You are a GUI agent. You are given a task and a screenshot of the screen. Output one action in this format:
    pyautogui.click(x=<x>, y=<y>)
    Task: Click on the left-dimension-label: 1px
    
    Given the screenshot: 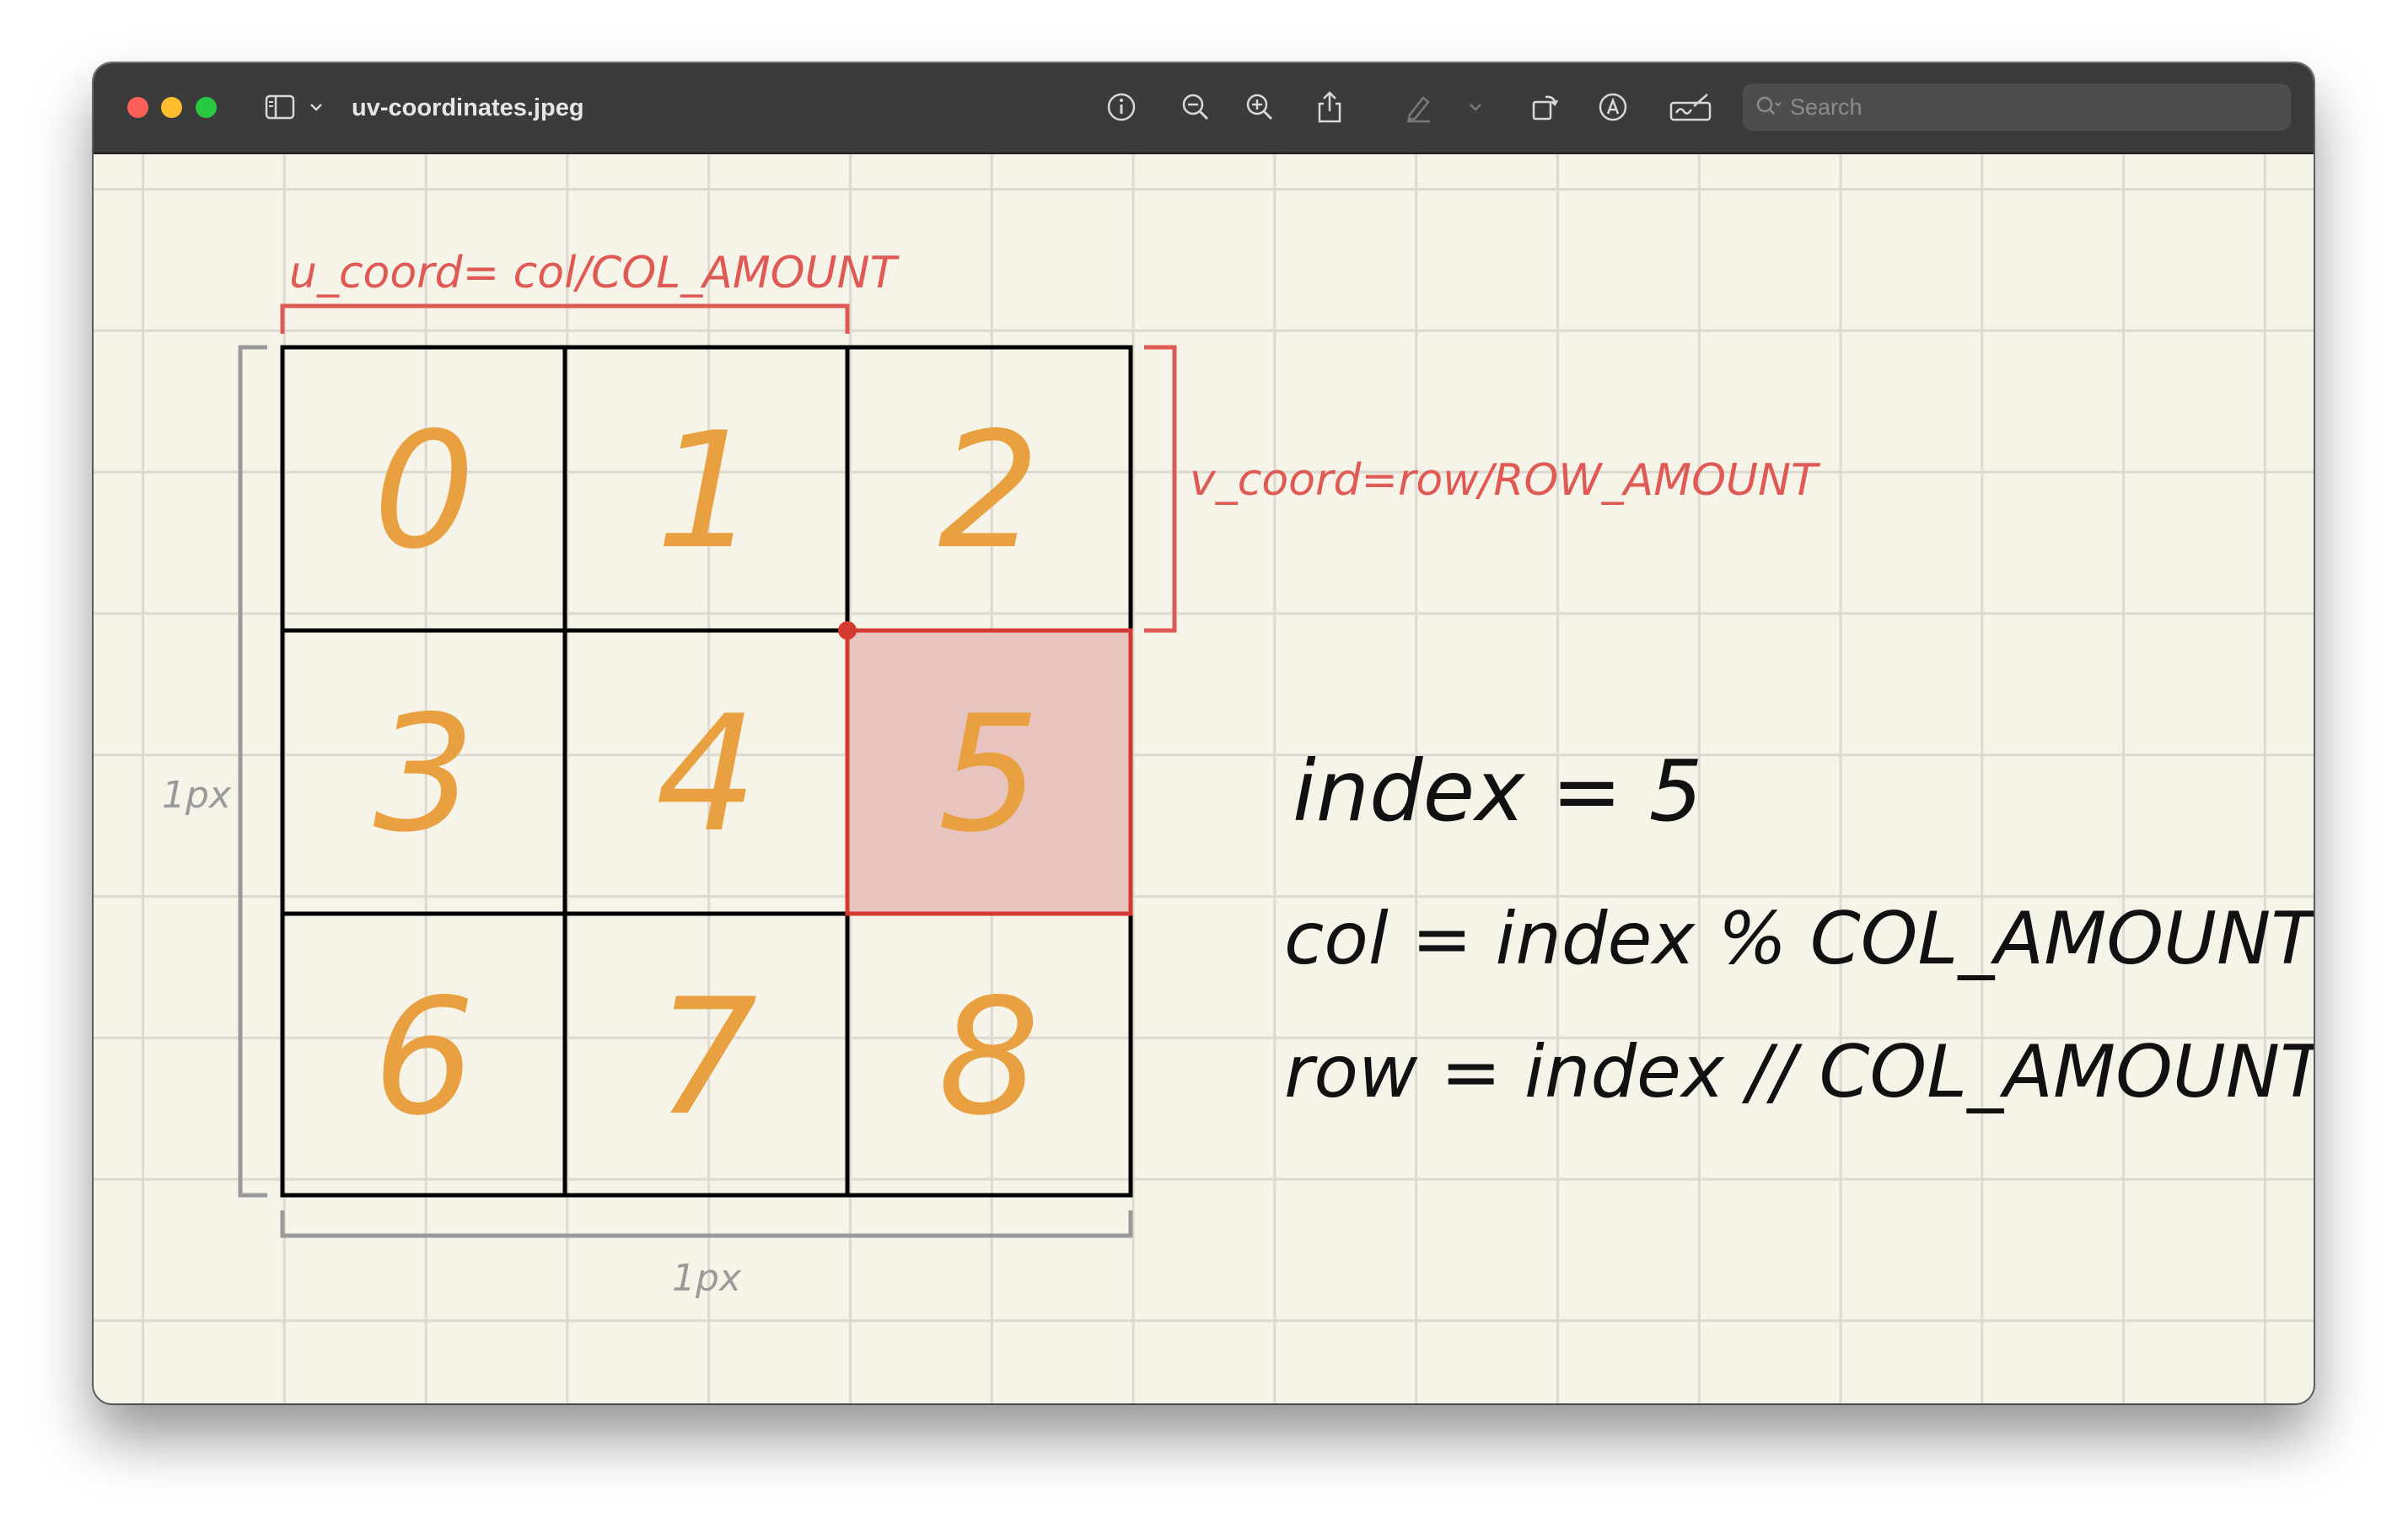 What is the action you would take?
    pyautogui.click(x=197, y=795)
    